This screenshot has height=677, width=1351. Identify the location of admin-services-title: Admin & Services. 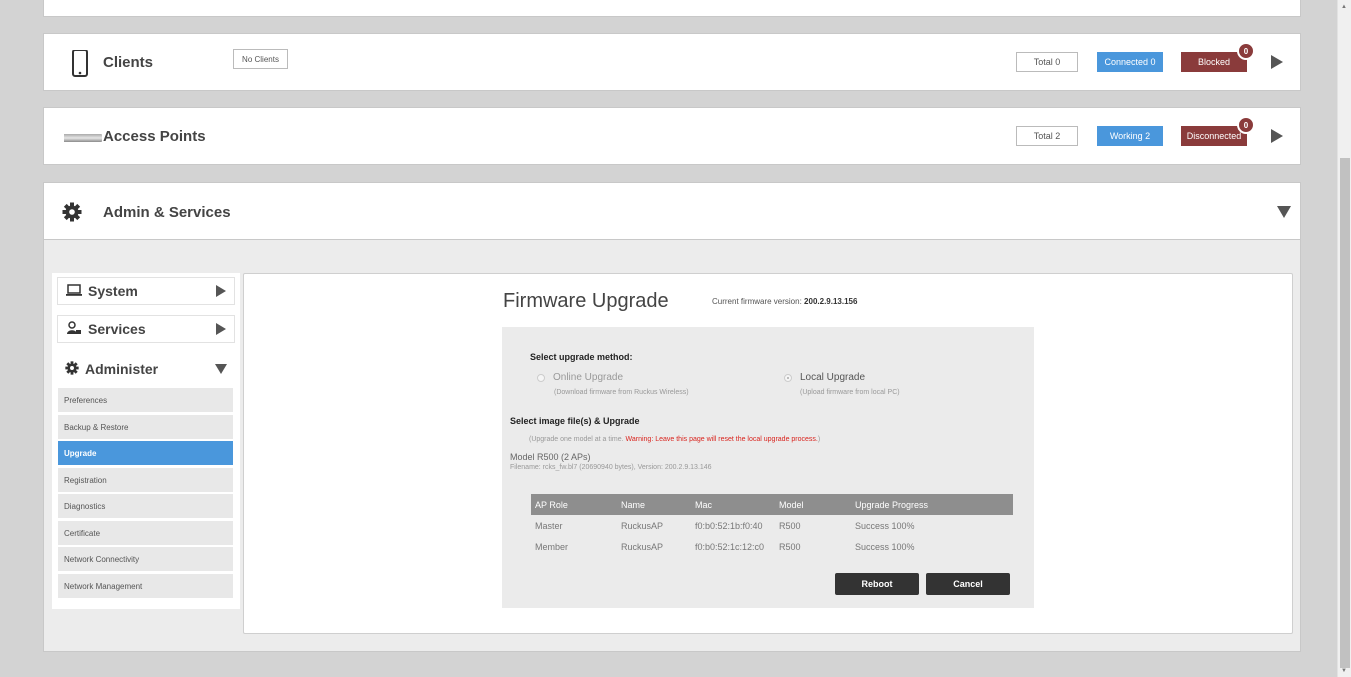
(167, 212).